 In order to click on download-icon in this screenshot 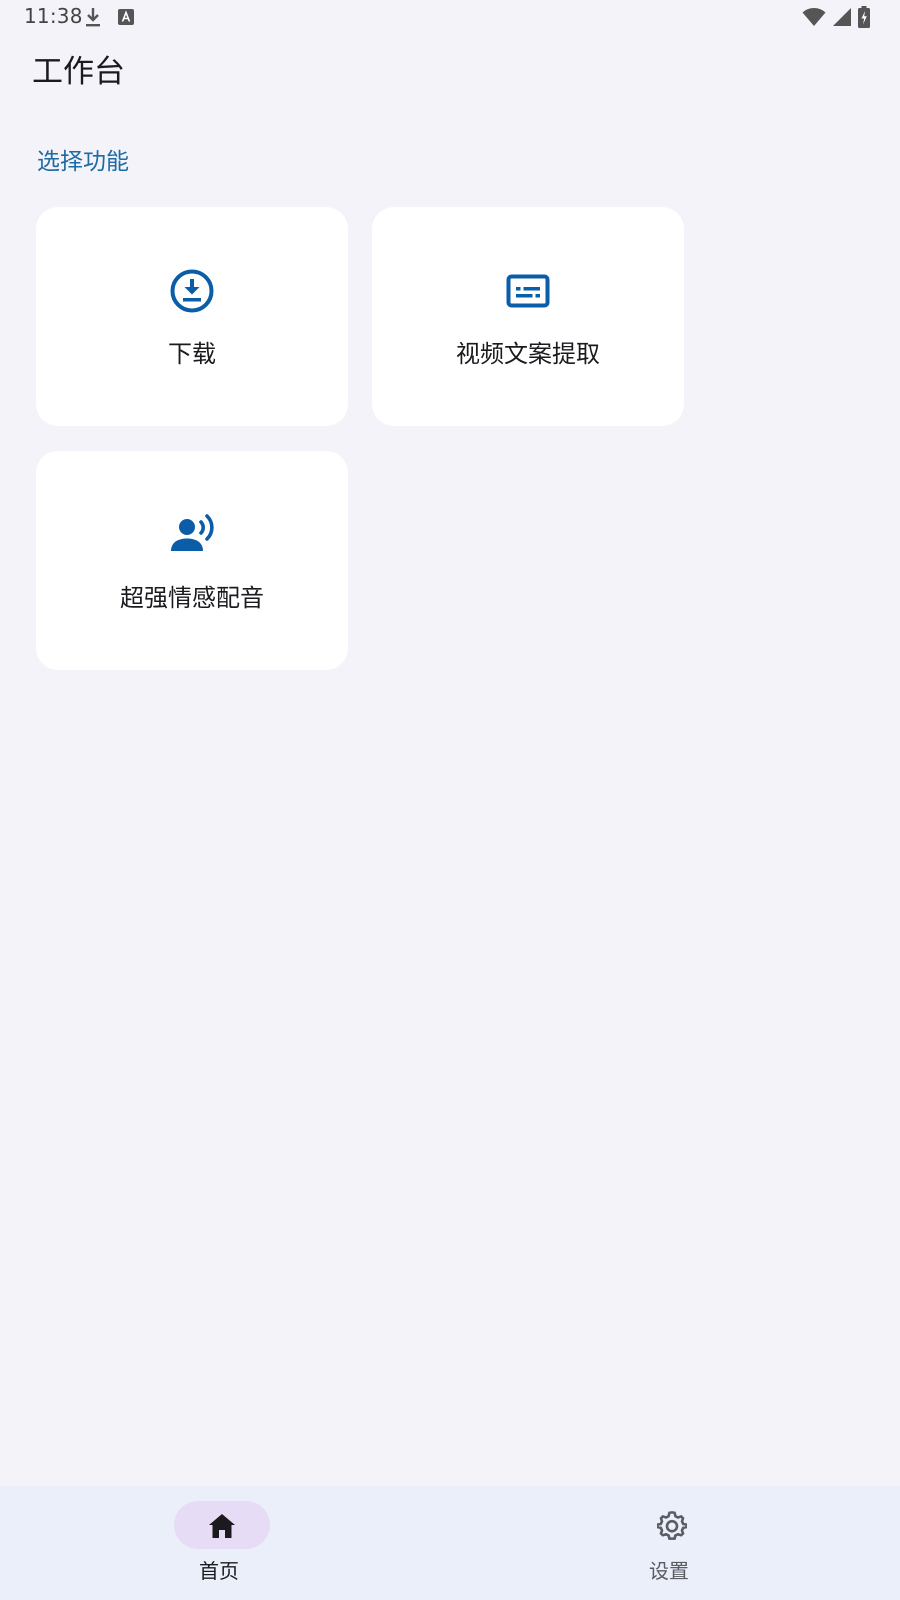, I will do `click(93, 17)`.